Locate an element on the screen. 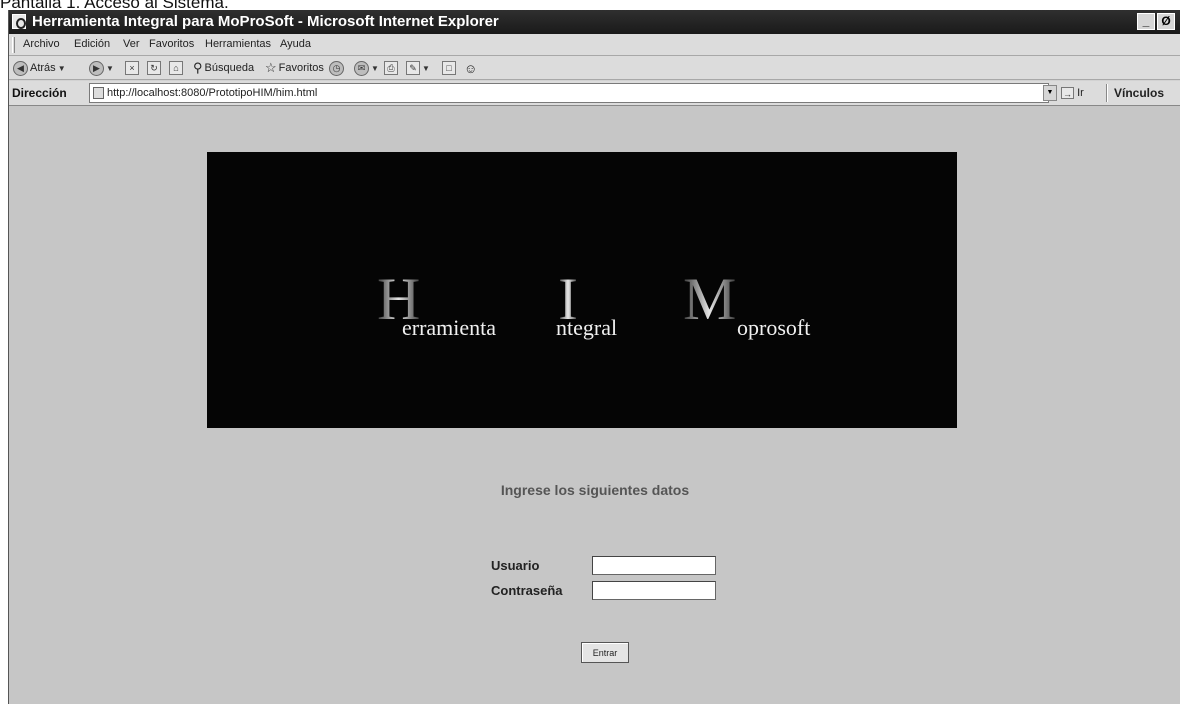 The image size is (1180, 704). menu-grip is located at coordinates (13, 45).